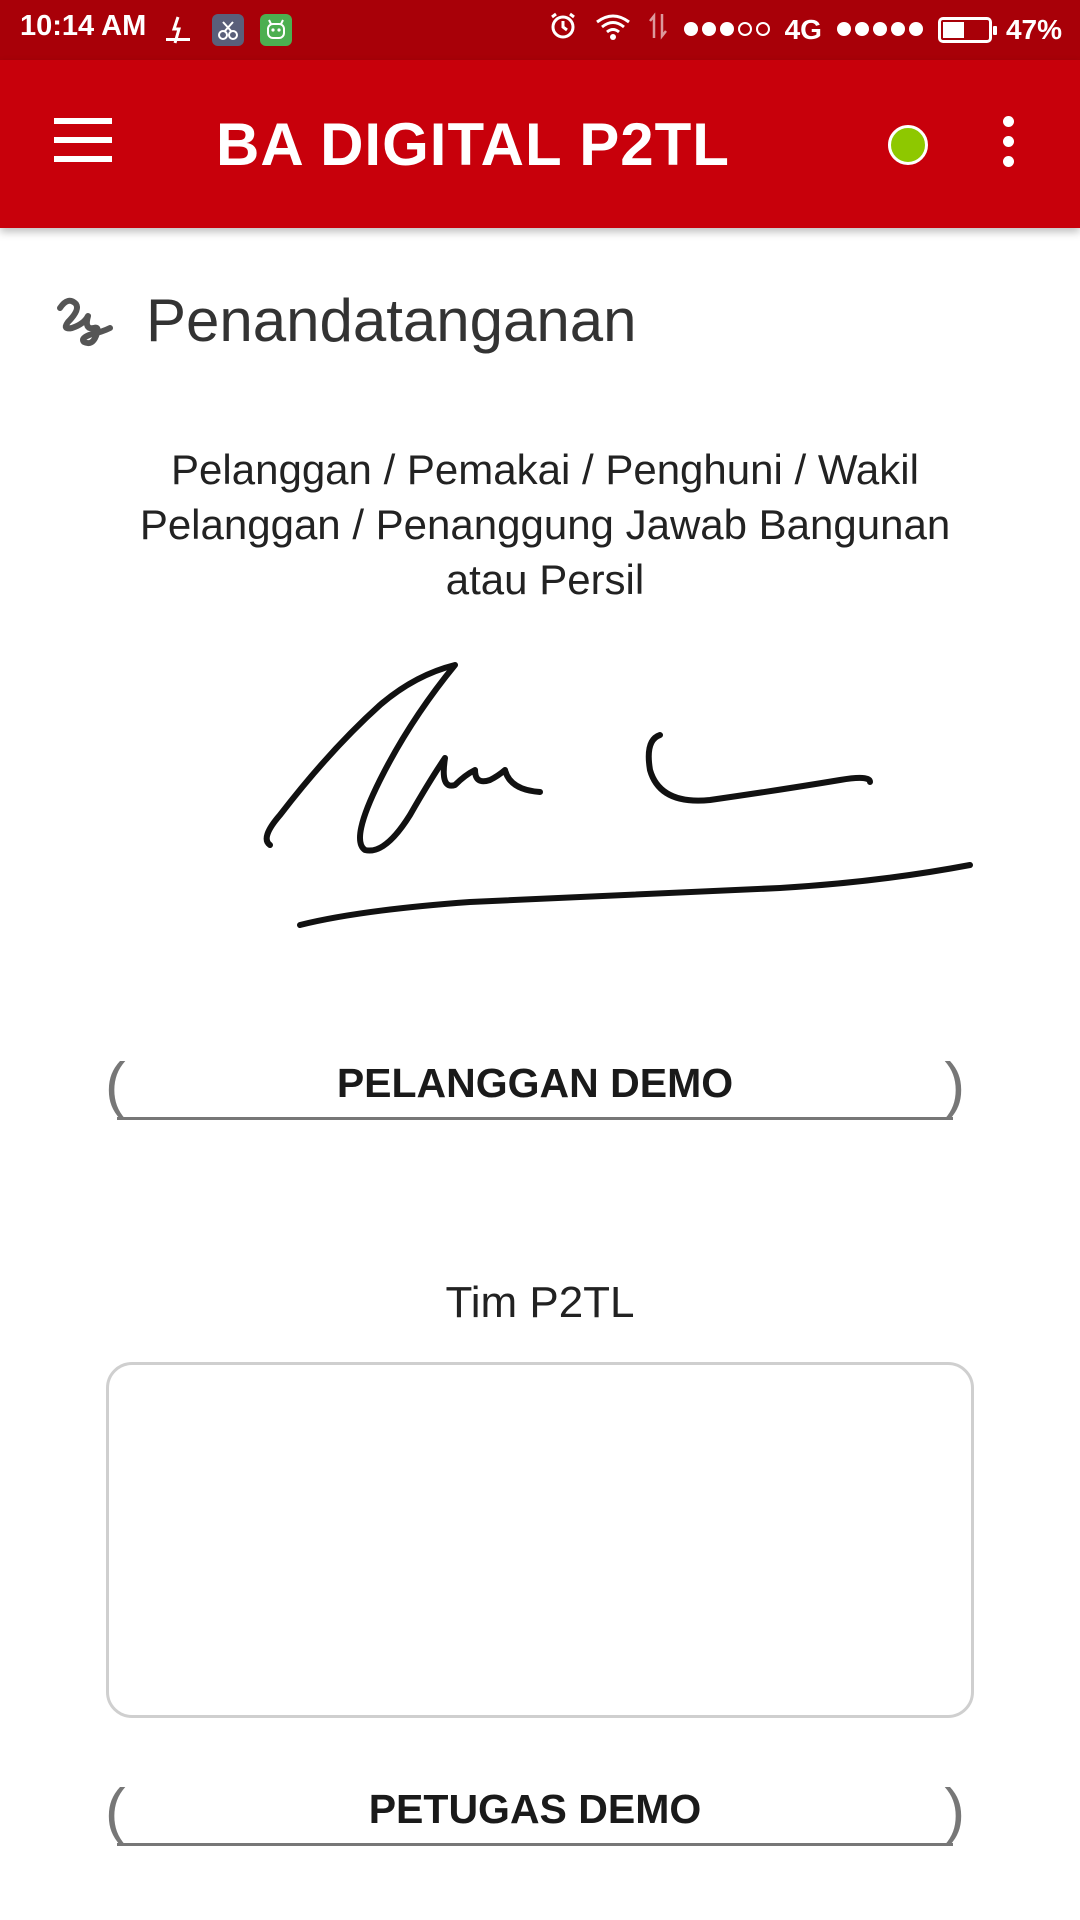 The height and width of the screenshot is (1920, 1080). I want to click on more-options-icon, so click(1008, 144).